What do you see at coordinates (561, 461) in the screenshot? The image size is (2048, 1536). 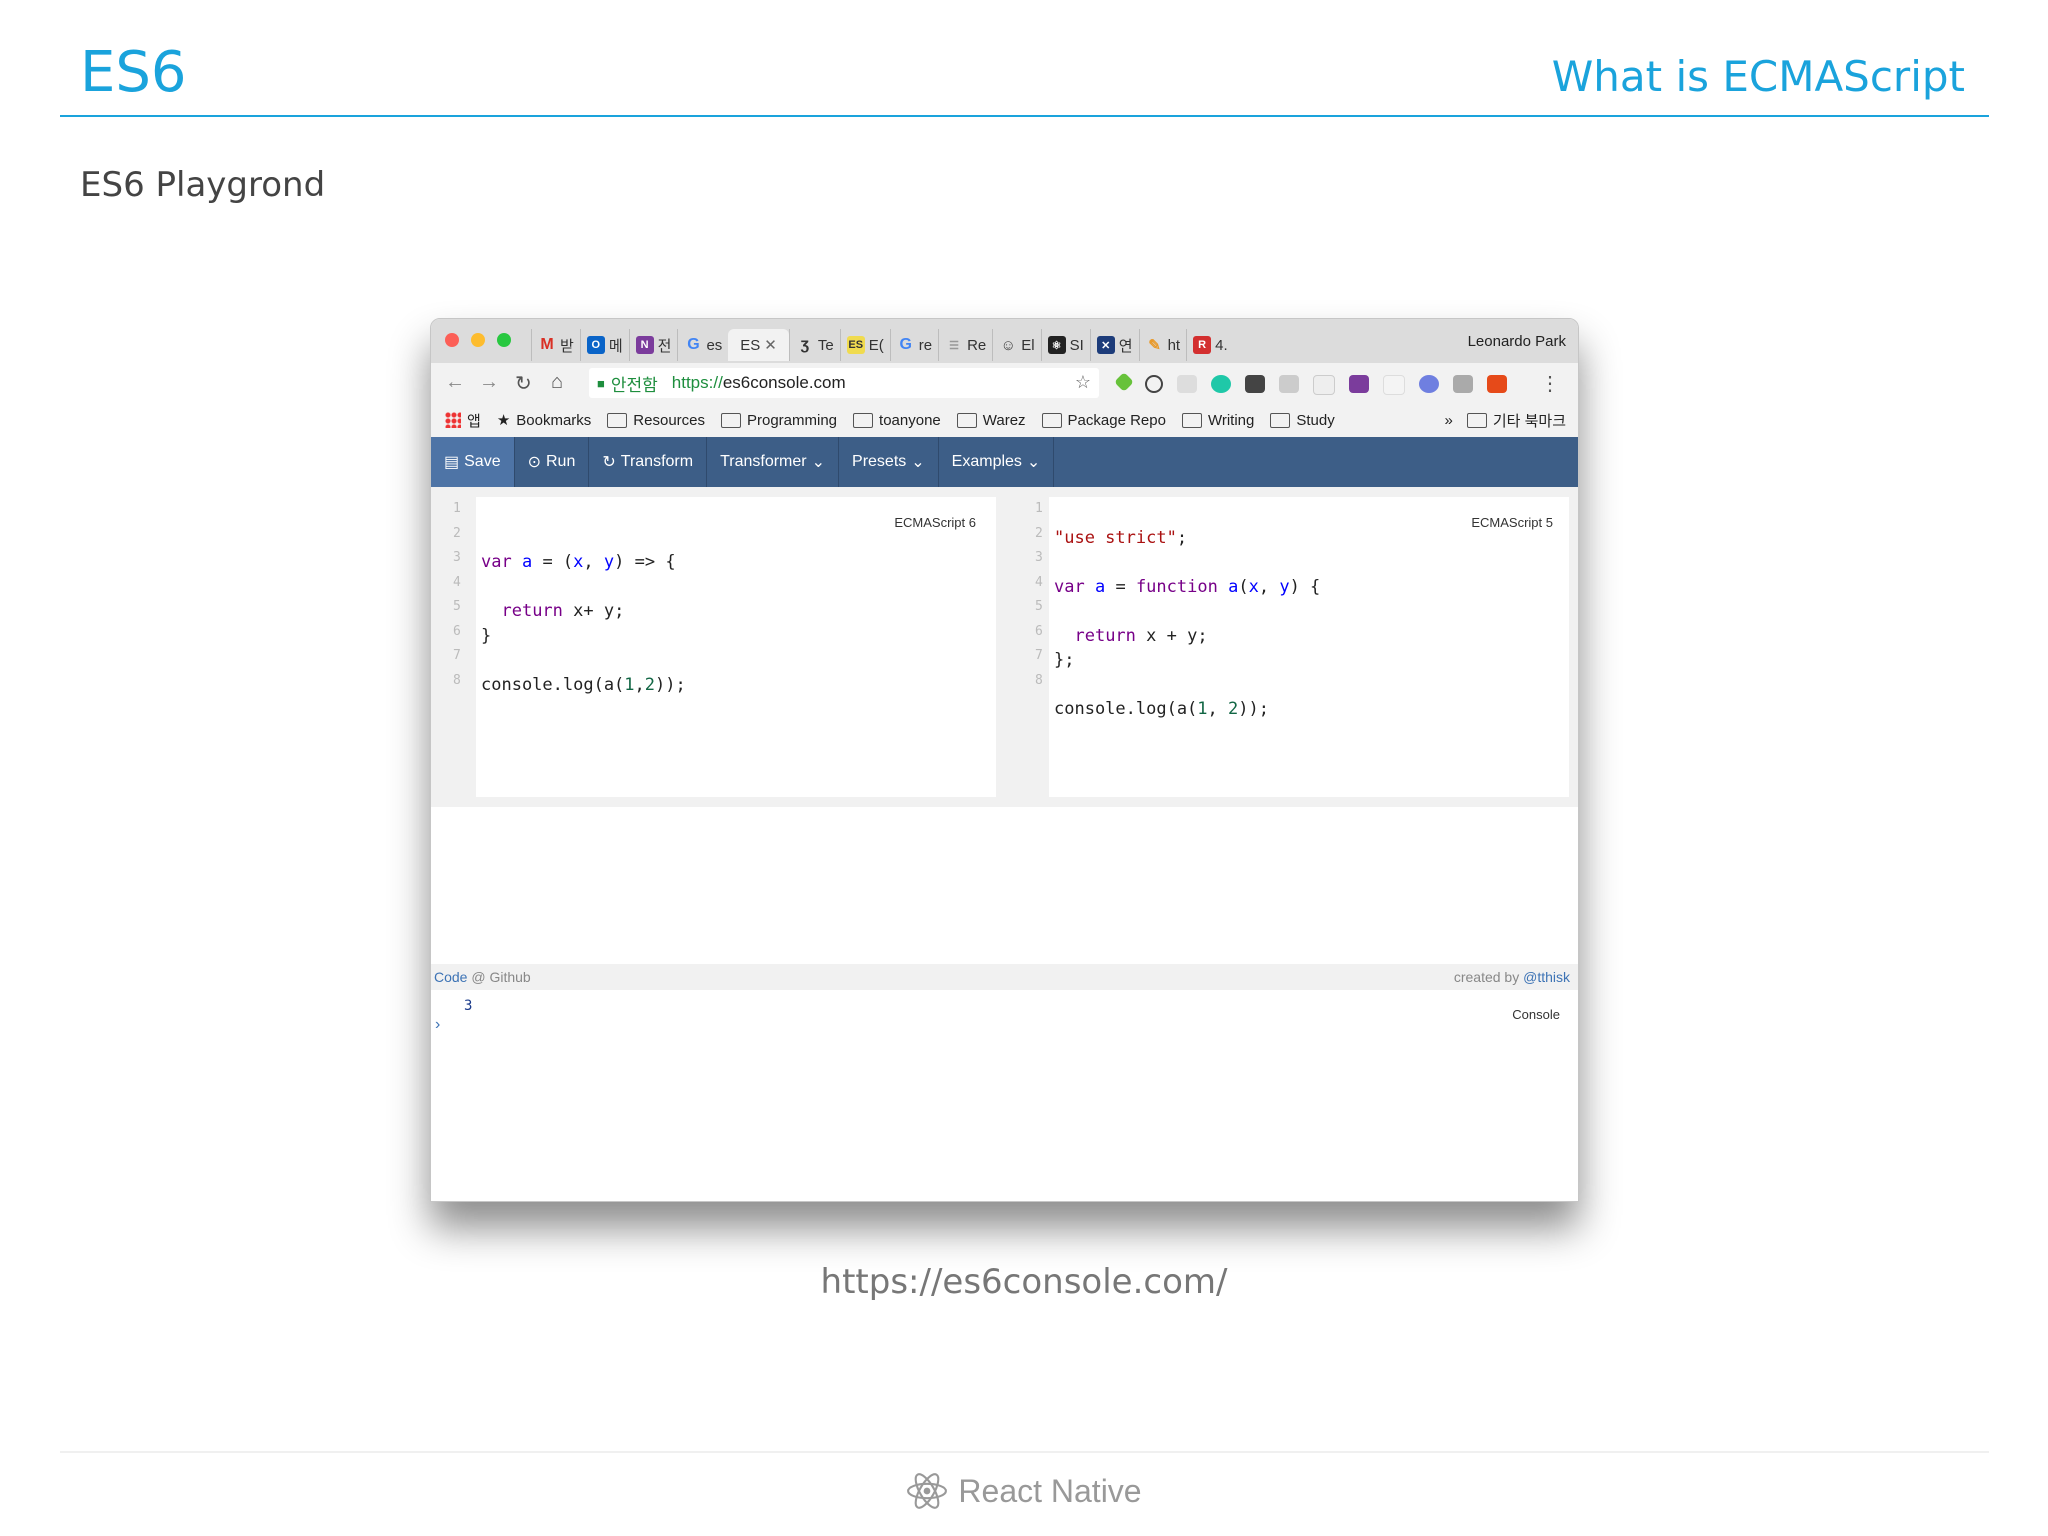 I see `run-label: Run` at bounding box center [561, 461].